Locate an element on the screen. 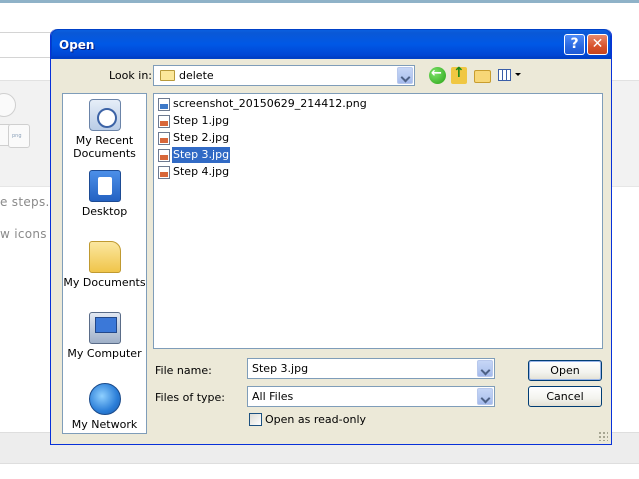 The height and width of the screenshot is (479, 639). place-my-computer: My Computer is located at coordinates (104, 336).